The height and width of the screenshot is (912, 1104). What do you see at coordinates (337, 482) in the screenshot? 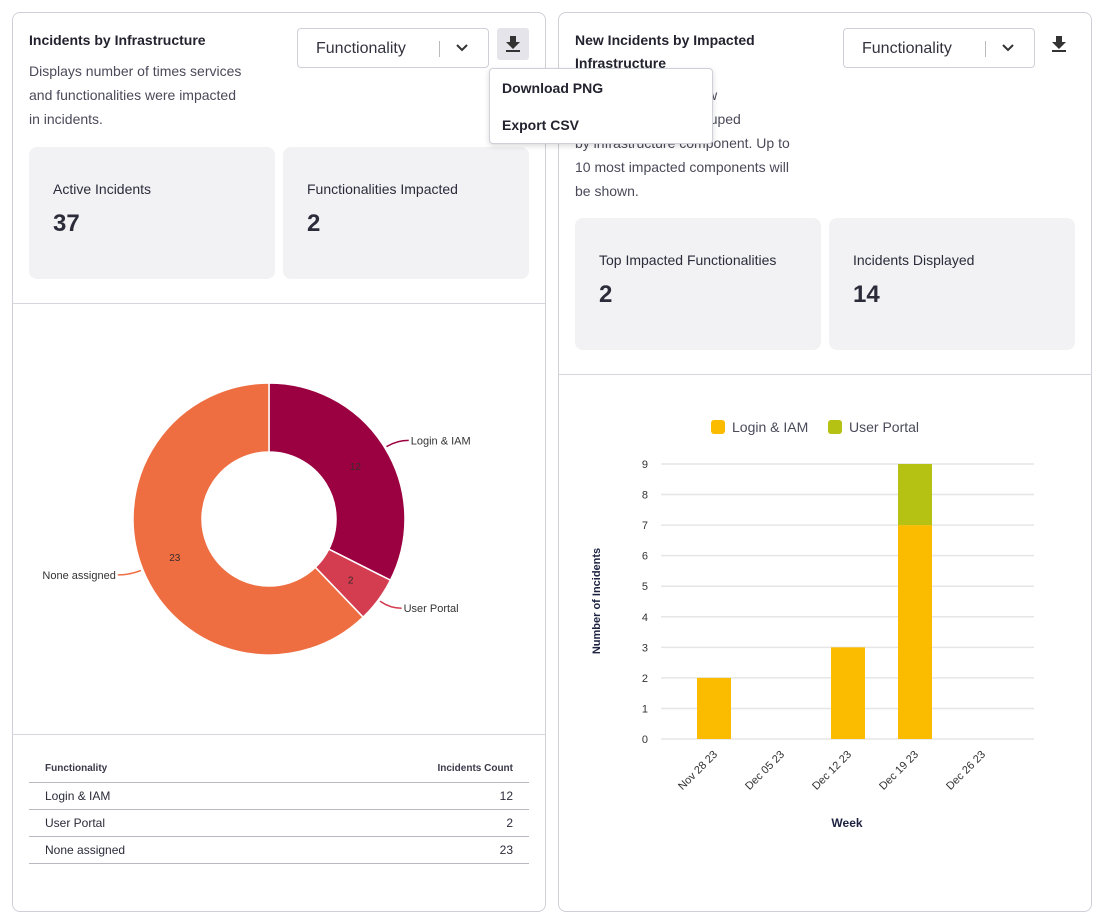
I see `donut-slice` at bounding box center [337, 482].